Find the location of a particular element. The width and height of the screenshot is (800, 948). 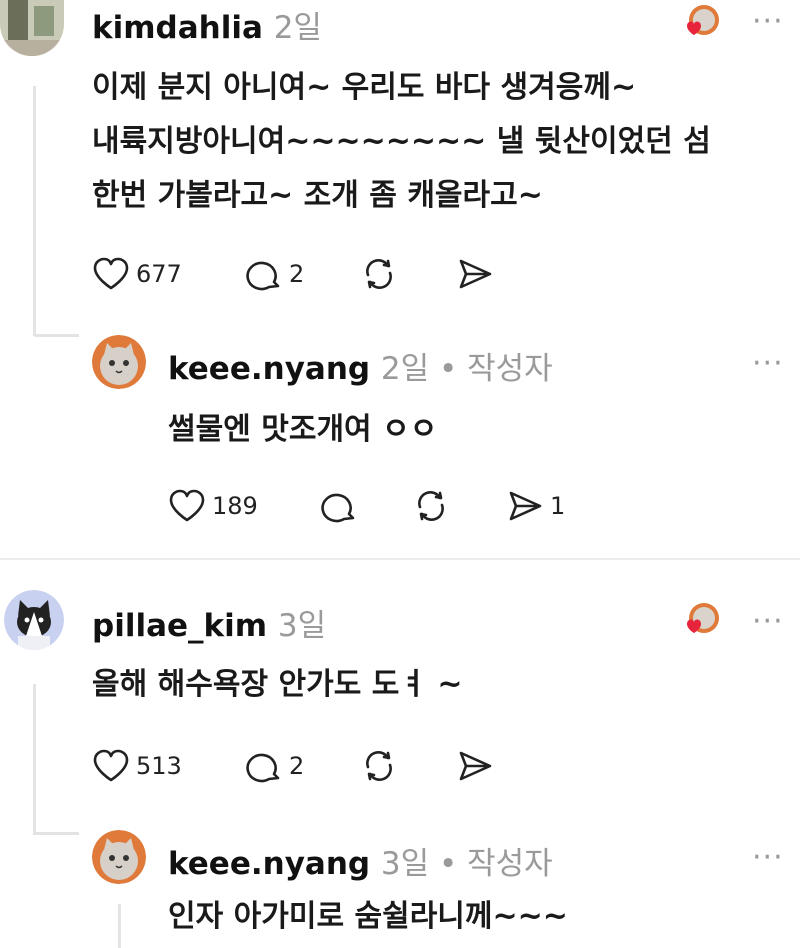

comment-text-line: 인자 아가미로 숨쉴라니께~~~ is located at coordinates (368, 916).